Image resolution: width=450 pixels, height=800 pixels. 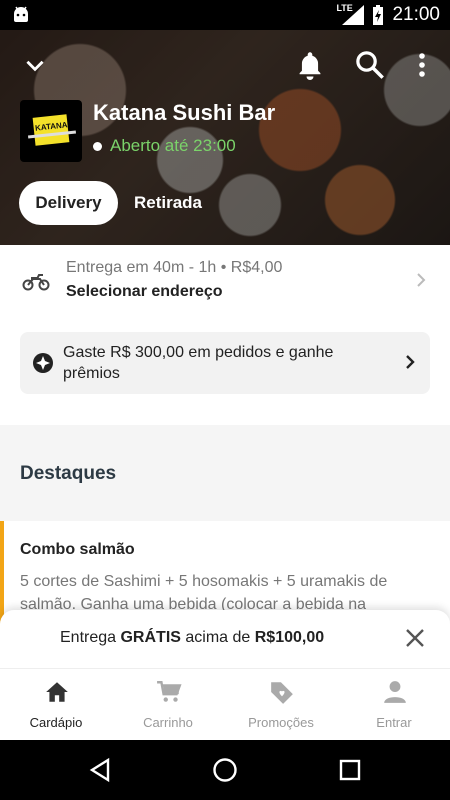 I want to click on nav-label: Promoções, so click(x=281, y=722).